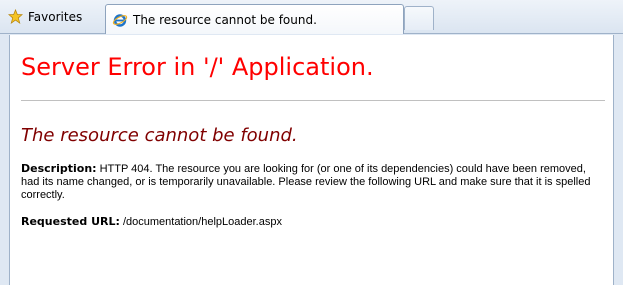 This screenshot has height=285, width=623. I want to click on ie-icon, so click(120, 20).